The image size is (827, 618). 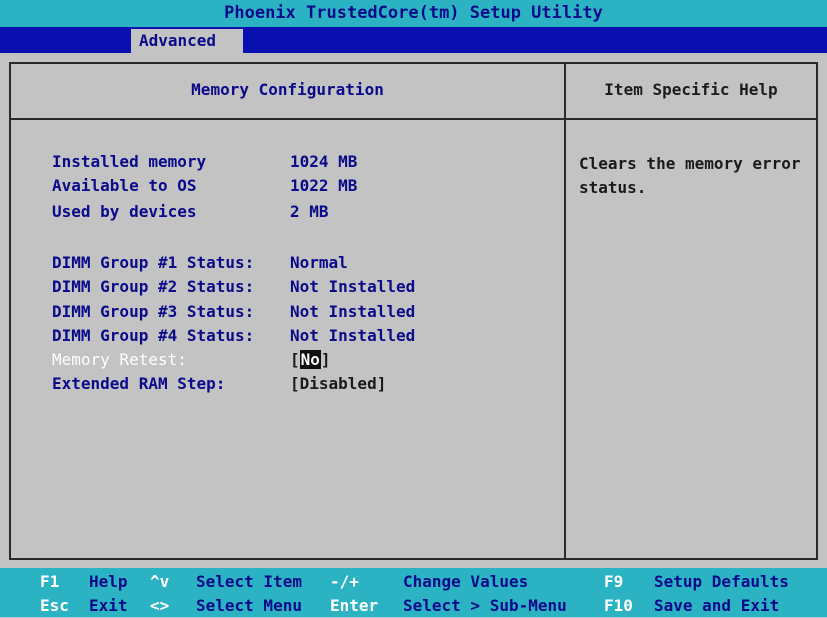 I want to click on extended-ram-step-value: [Disabled], so click(x=338, y=384).